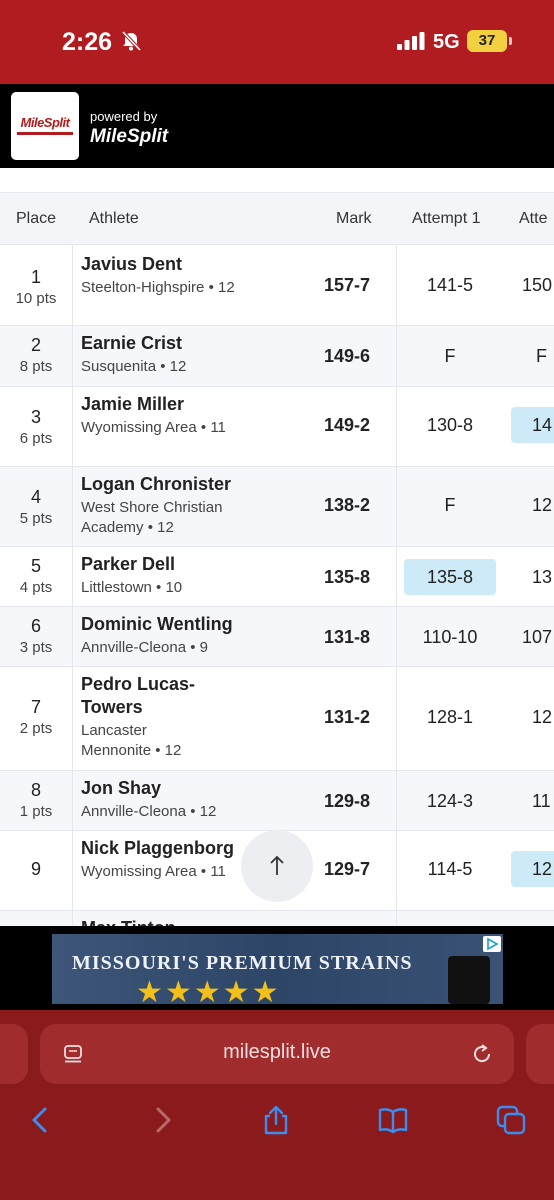 Image resolution: width=554 pixels, height=1200 pixels. What do you see at coordinates (276, 1120) in the screenshot?
I see `share-icon` at bounding box center [276, 1120].